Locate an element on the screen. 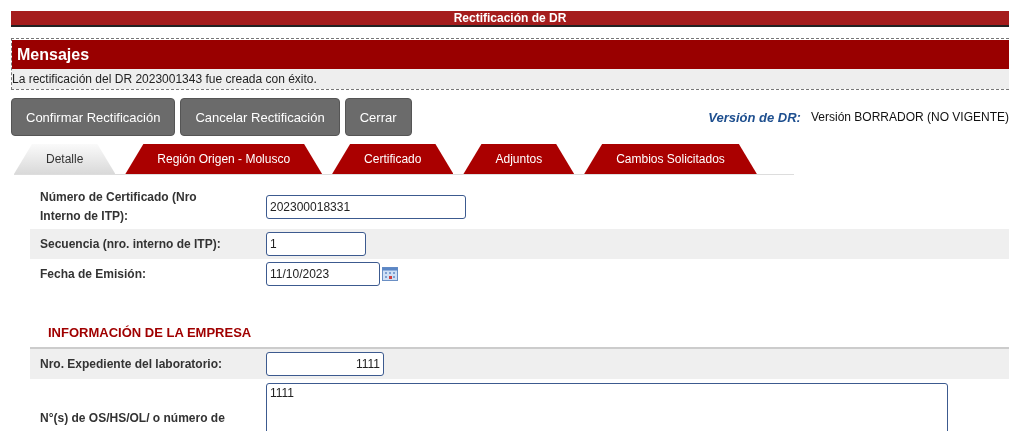 Image resolution: width=1009 pixels, height=431 pixels. field-label: Número de Certificado (Nro Interno de ITP): is located at coordinates (118, 207).